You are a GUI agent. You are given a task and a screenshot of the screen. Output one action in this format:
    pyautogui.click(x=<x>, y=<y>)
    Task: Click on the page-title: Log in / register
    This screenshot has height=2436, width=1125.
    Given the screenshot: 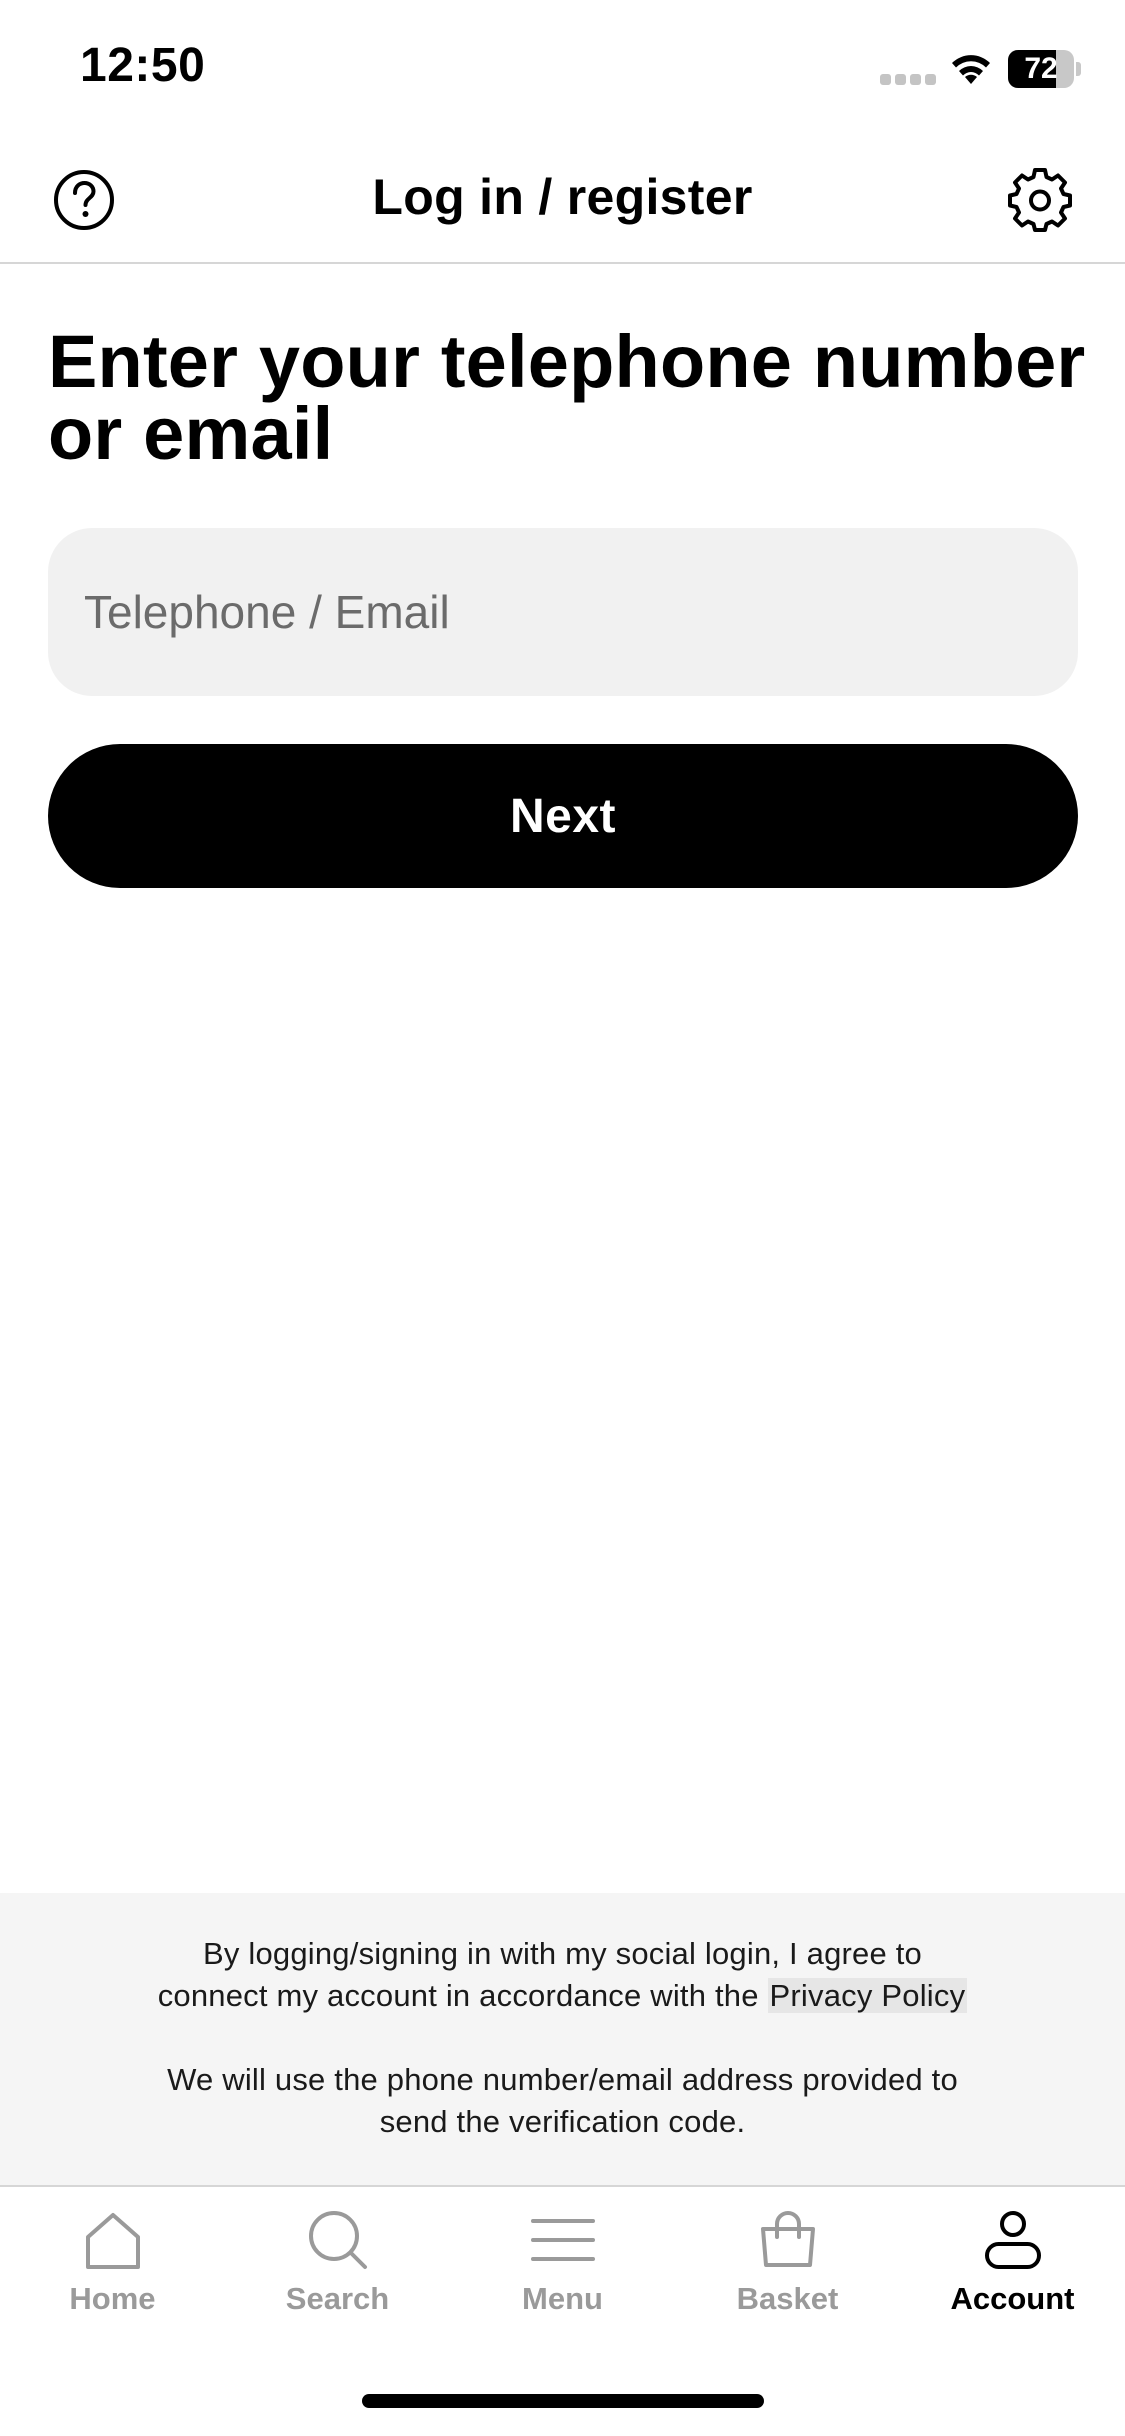 What is the action you would take?
    pyautogui.click(x=562, y=197)
    